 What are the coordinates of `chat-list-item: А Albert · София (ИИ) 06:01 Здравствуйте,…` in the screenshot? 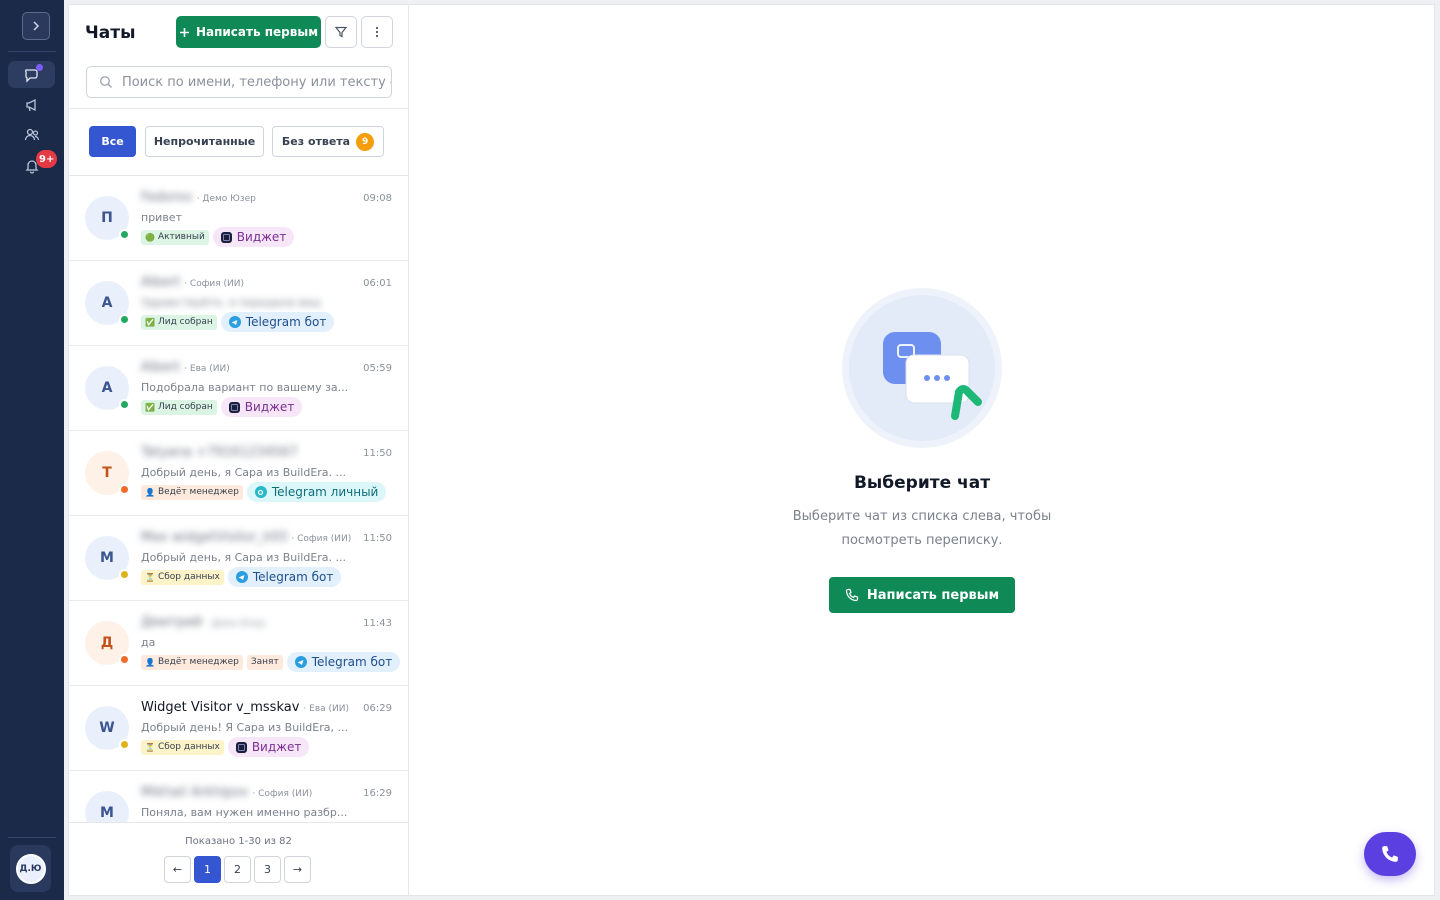 It's located at (238, 303).